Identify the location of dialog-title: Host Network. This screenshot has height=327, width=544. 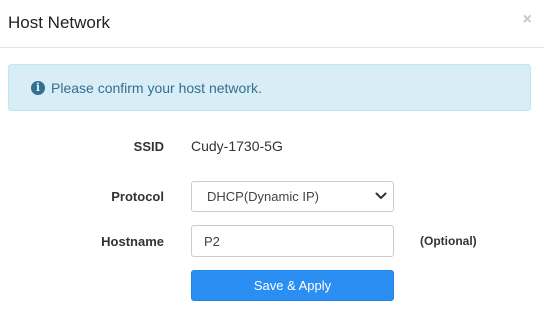
(59, 22).